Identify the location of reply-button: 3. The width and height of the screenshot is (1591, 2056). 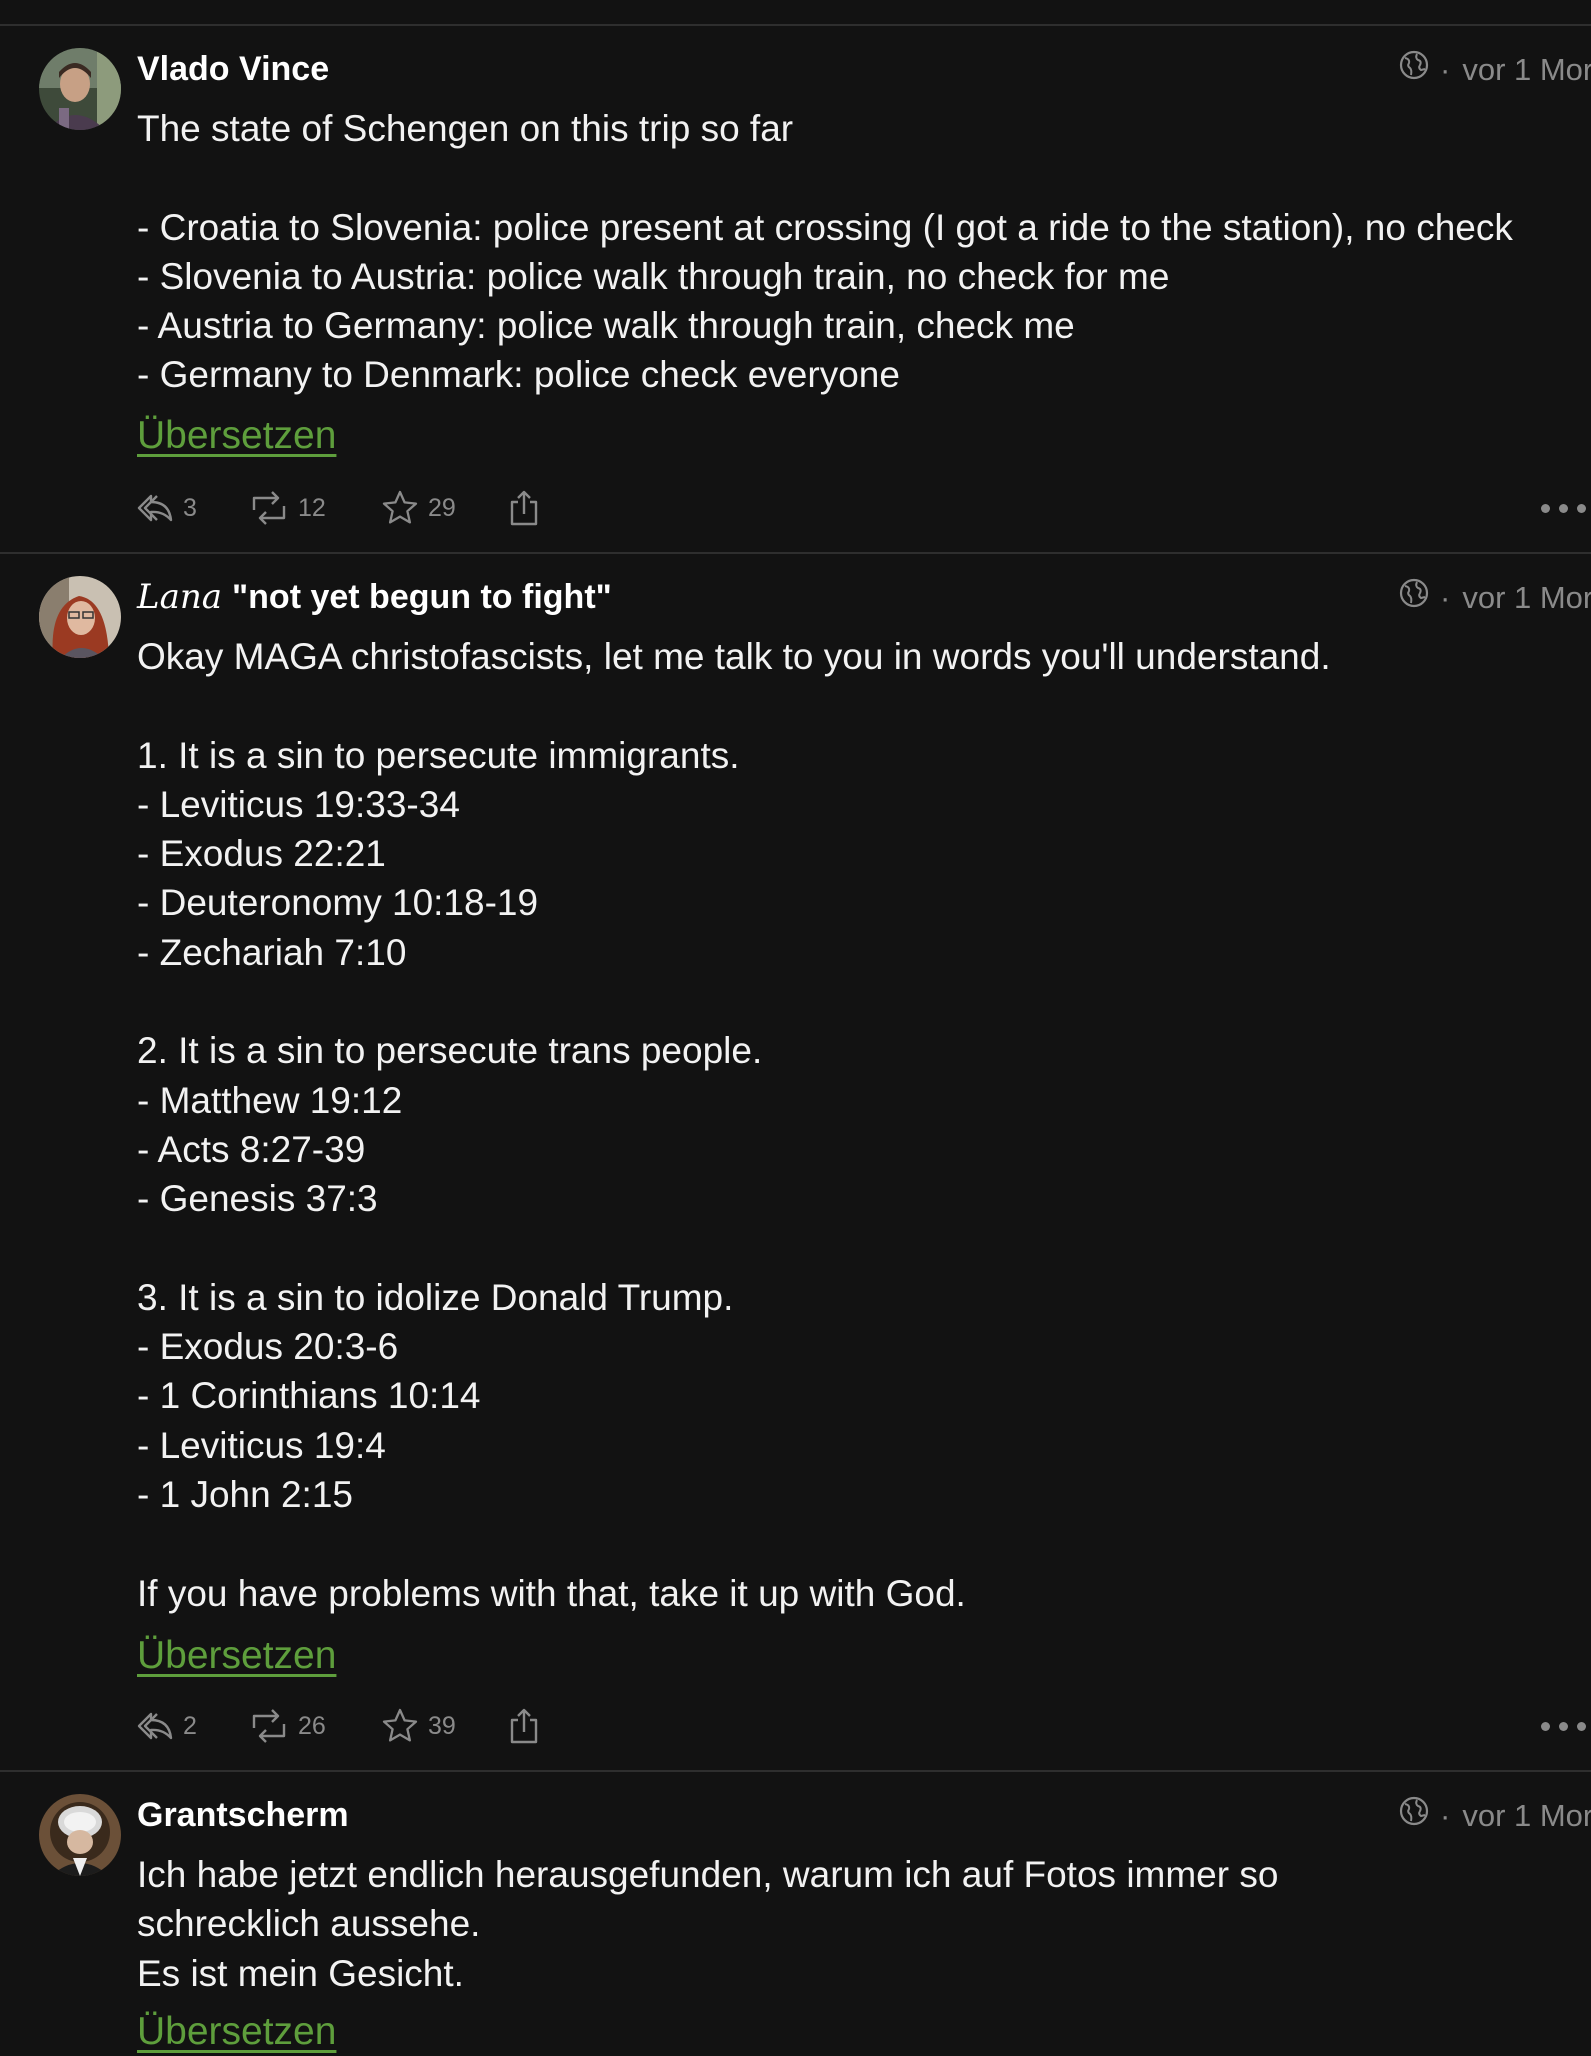
(166, 508).